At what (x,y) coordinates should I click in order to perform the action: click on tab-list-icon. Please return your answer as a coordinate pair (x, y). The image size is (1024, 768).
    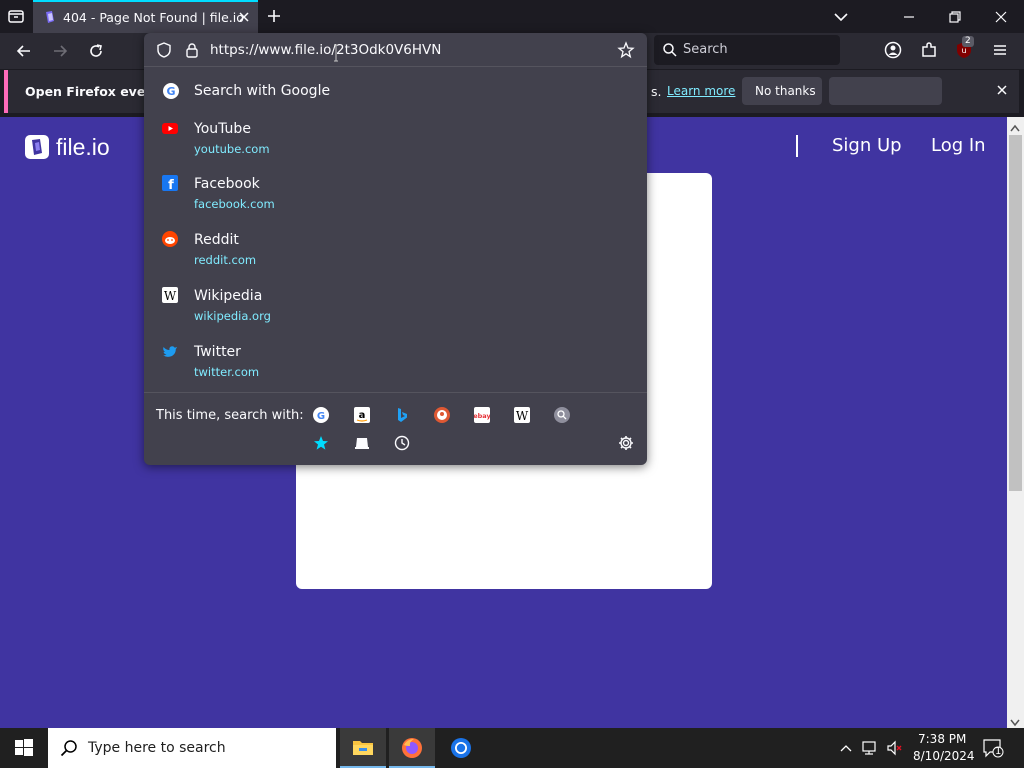
    Looking at the image, I should click on (16, 16).